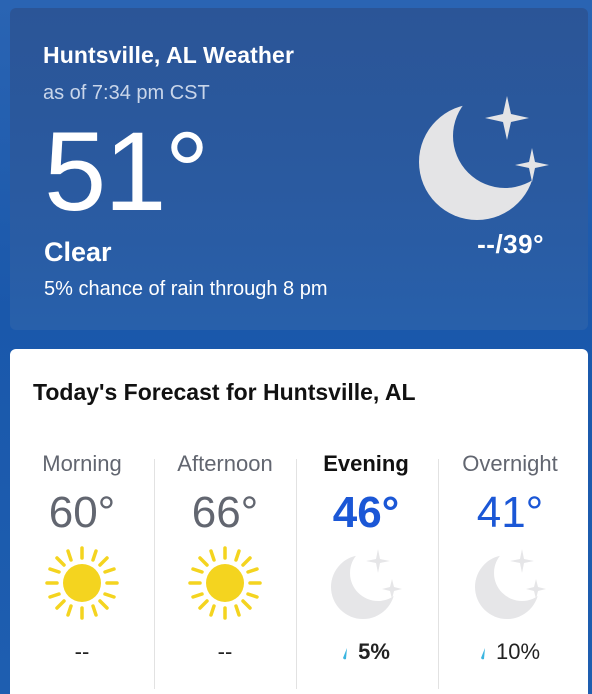 This screenshot has width=592, height=694. What do you see at coordinates (366, 512) in the screenshot?
I see `period-temp: 46°` at bounding box center [366, 512].